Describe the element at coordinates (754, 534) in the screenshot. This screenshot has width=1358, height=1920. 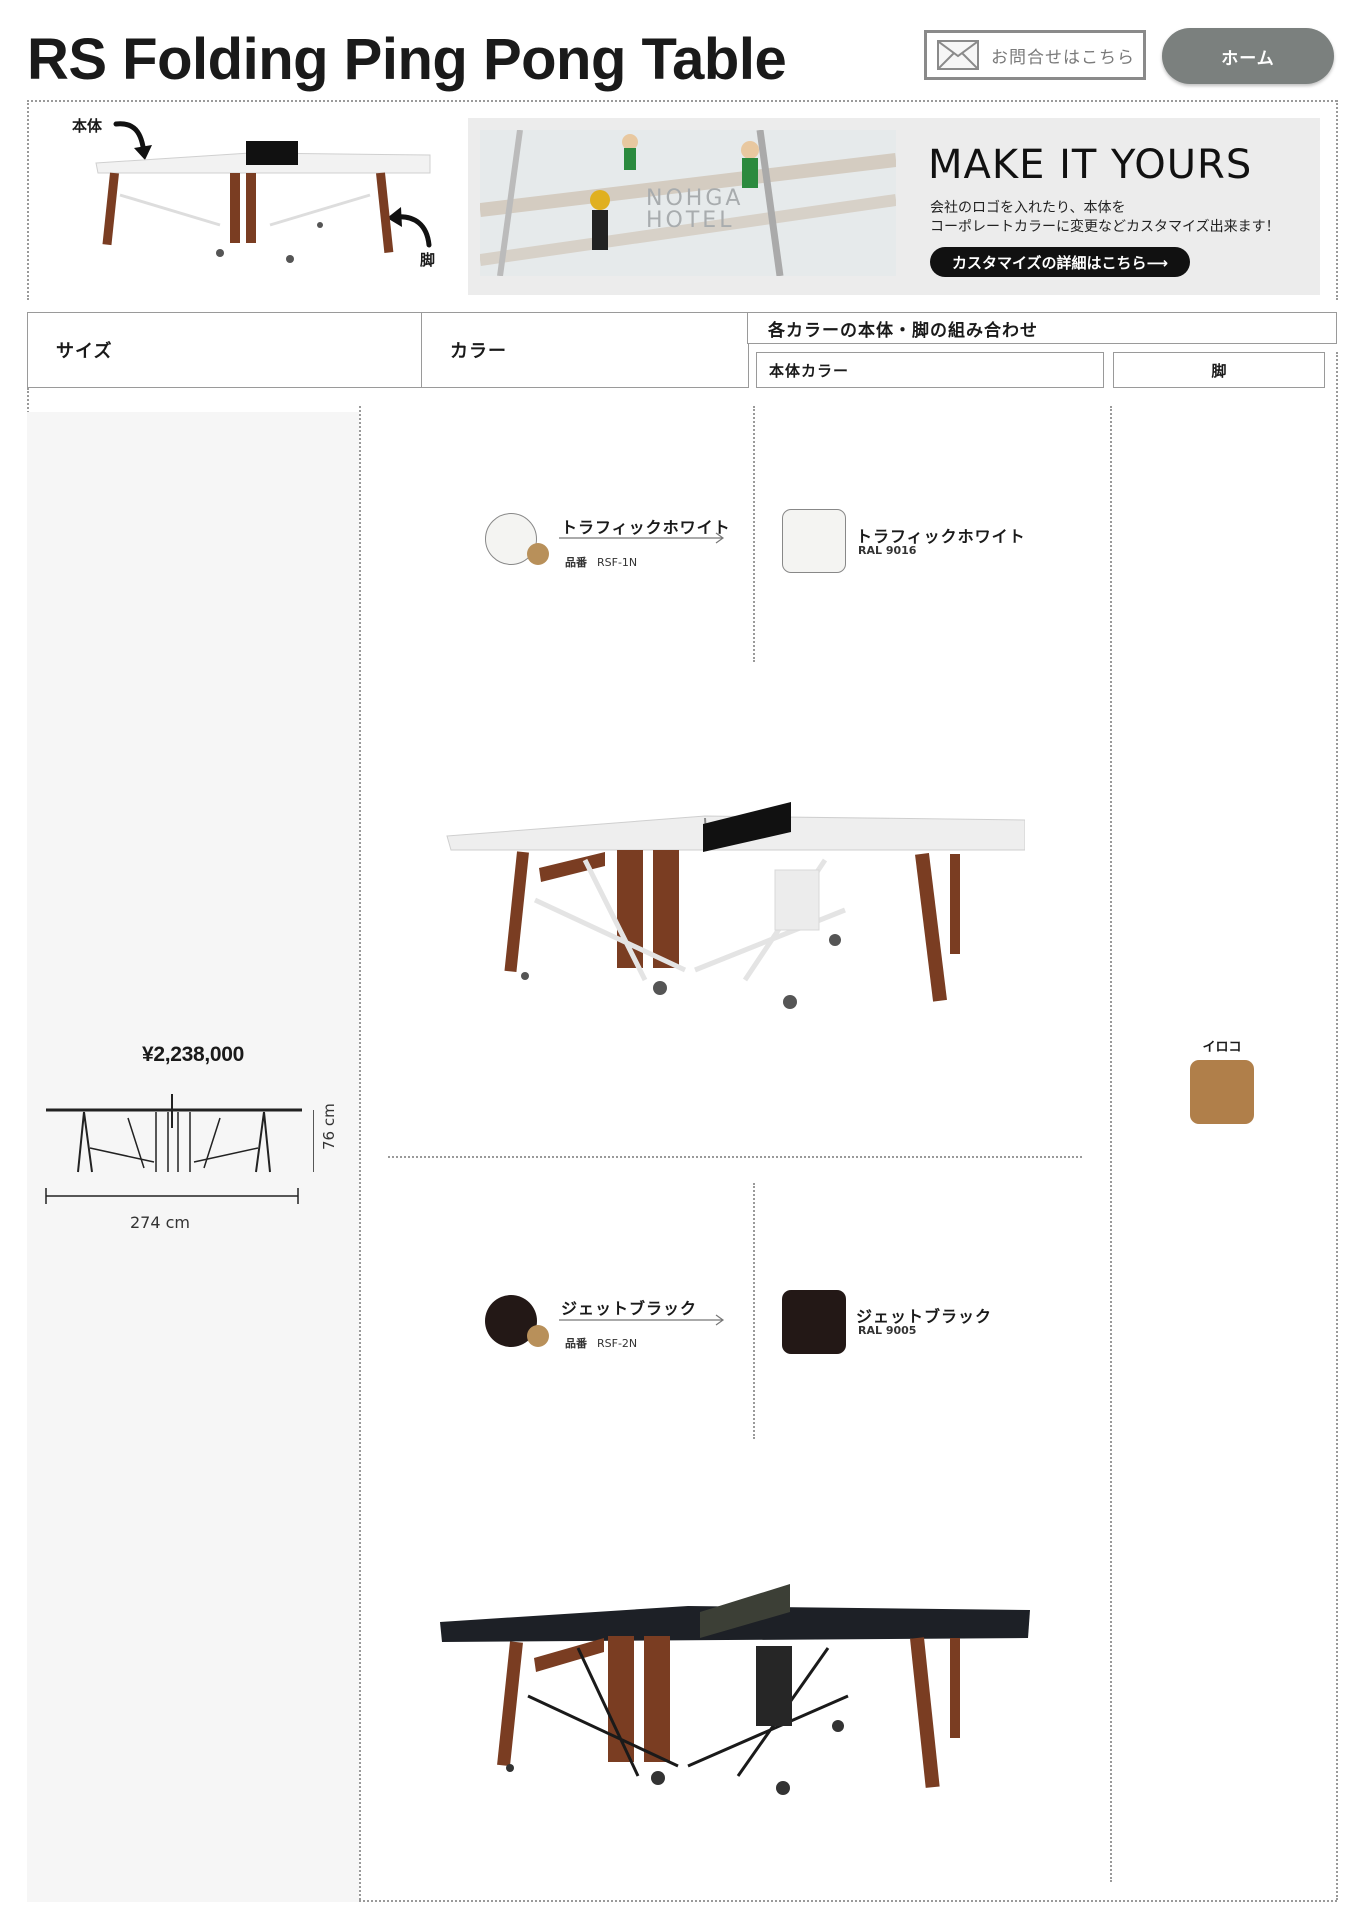
I see `variant1-color-rule` at that location.